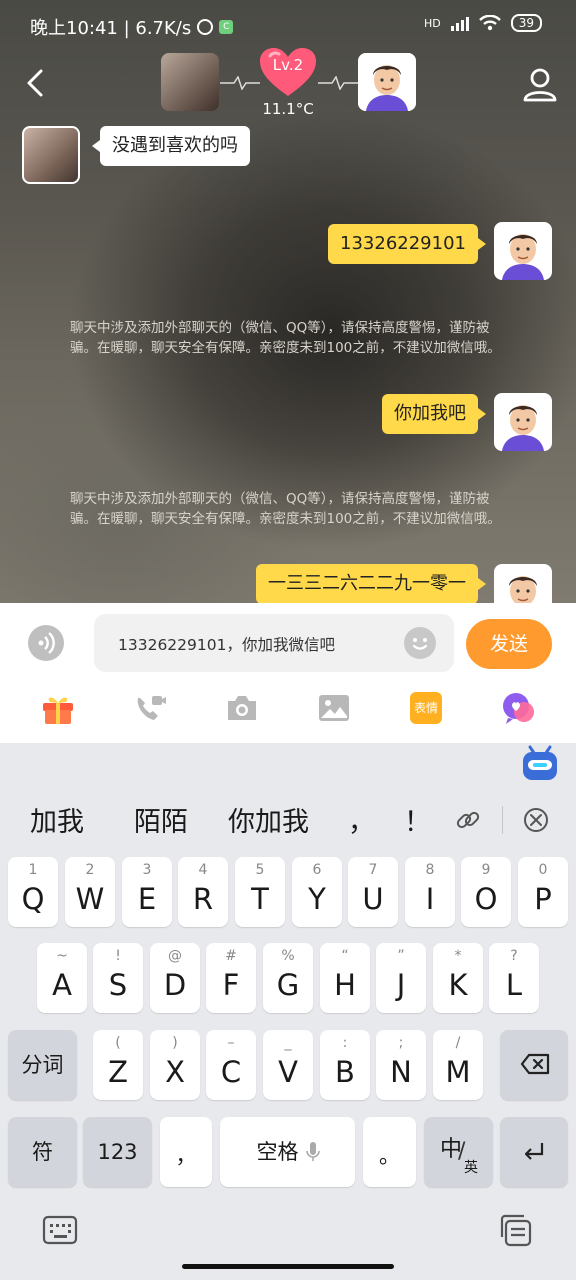 The height and width of the screenshot is (1280, 576). I want to click on sticker-button: 表情, so click(426, 708).